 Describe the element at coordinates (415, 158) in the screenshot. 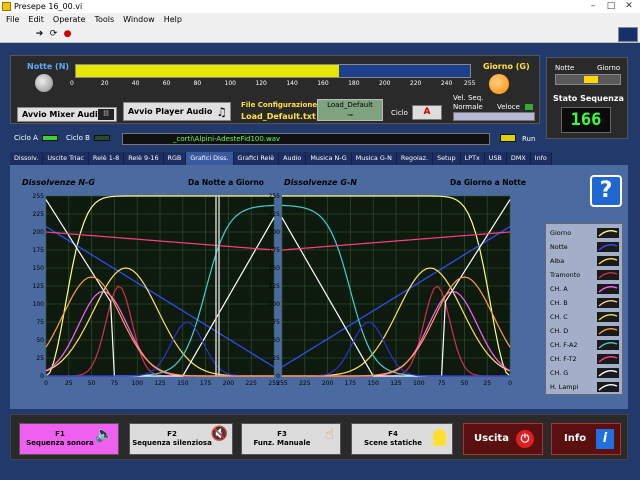

I see `tab-10: Regolaz.` at that location.